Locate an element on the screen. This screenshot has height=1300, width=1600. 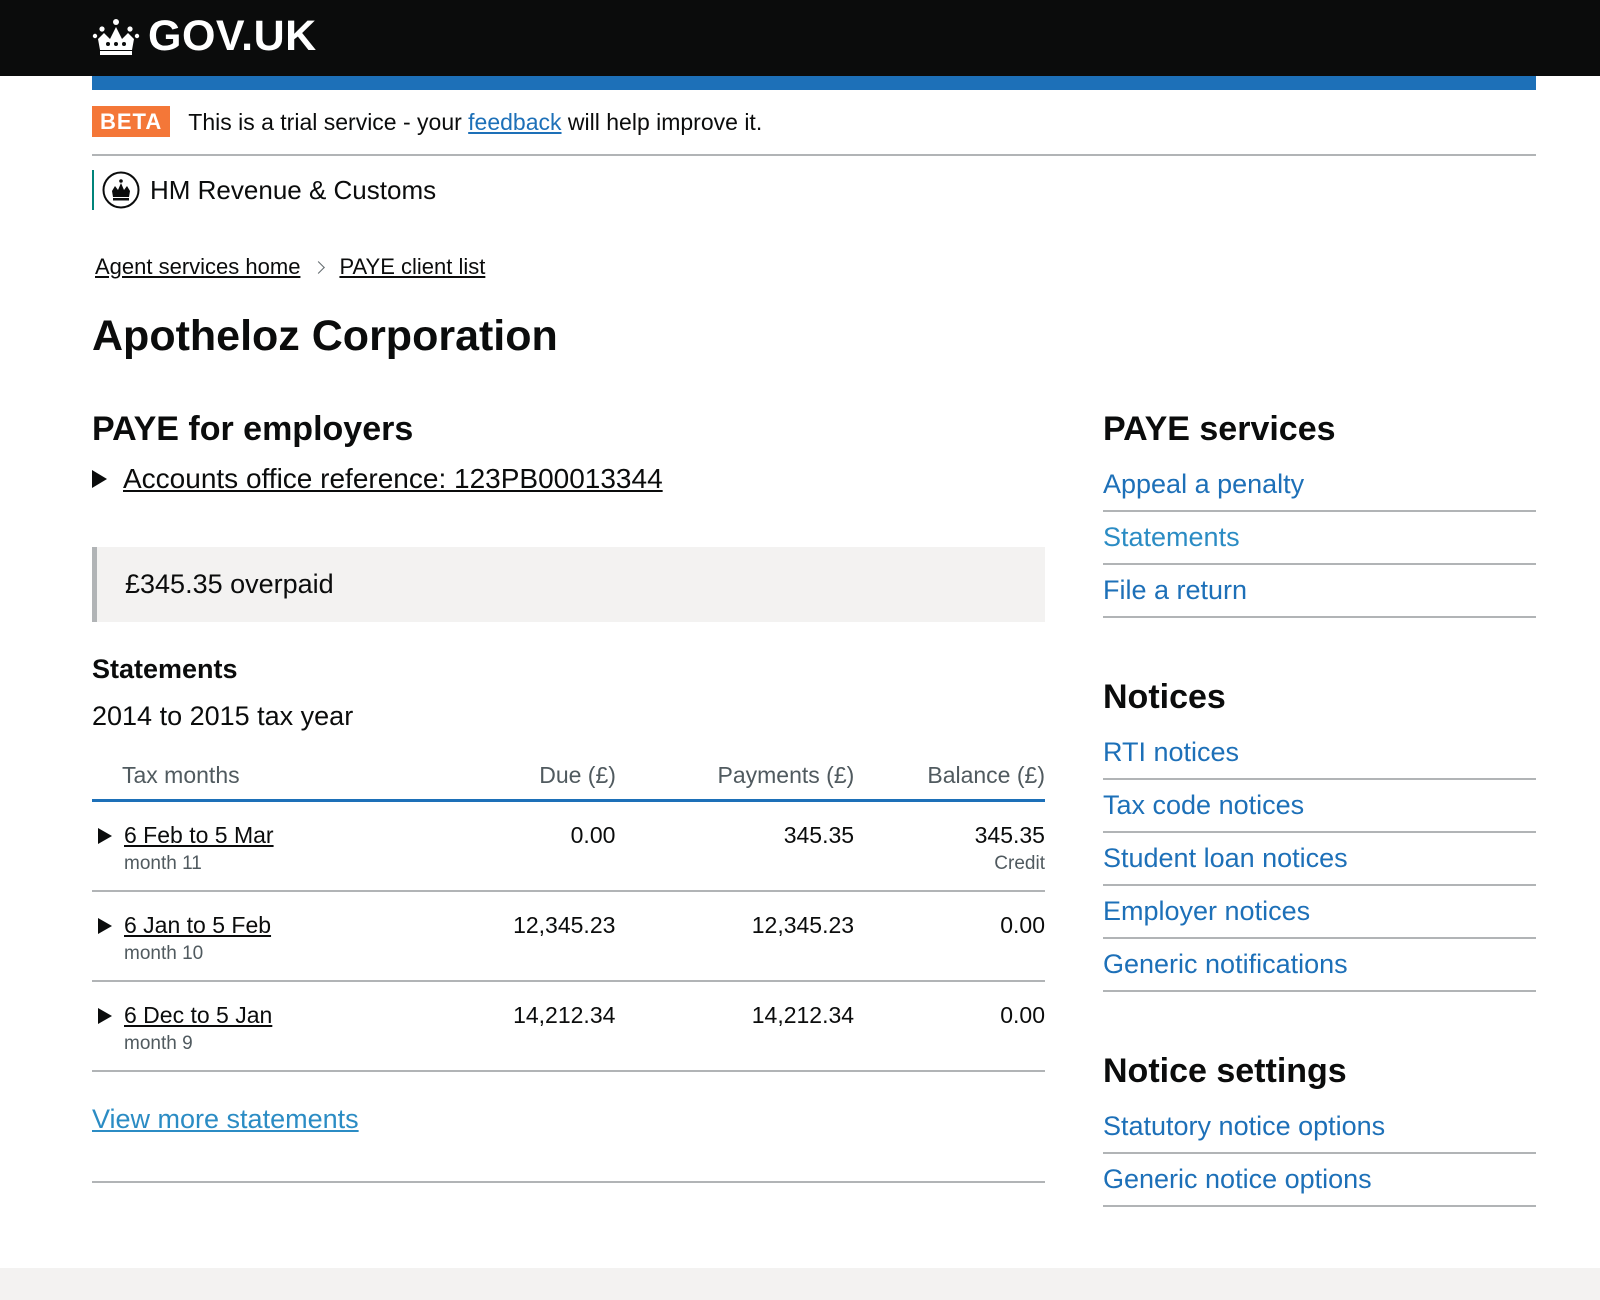
breadcrumb-agent-services-home: Agent services home is located at coordinates (197, 267).